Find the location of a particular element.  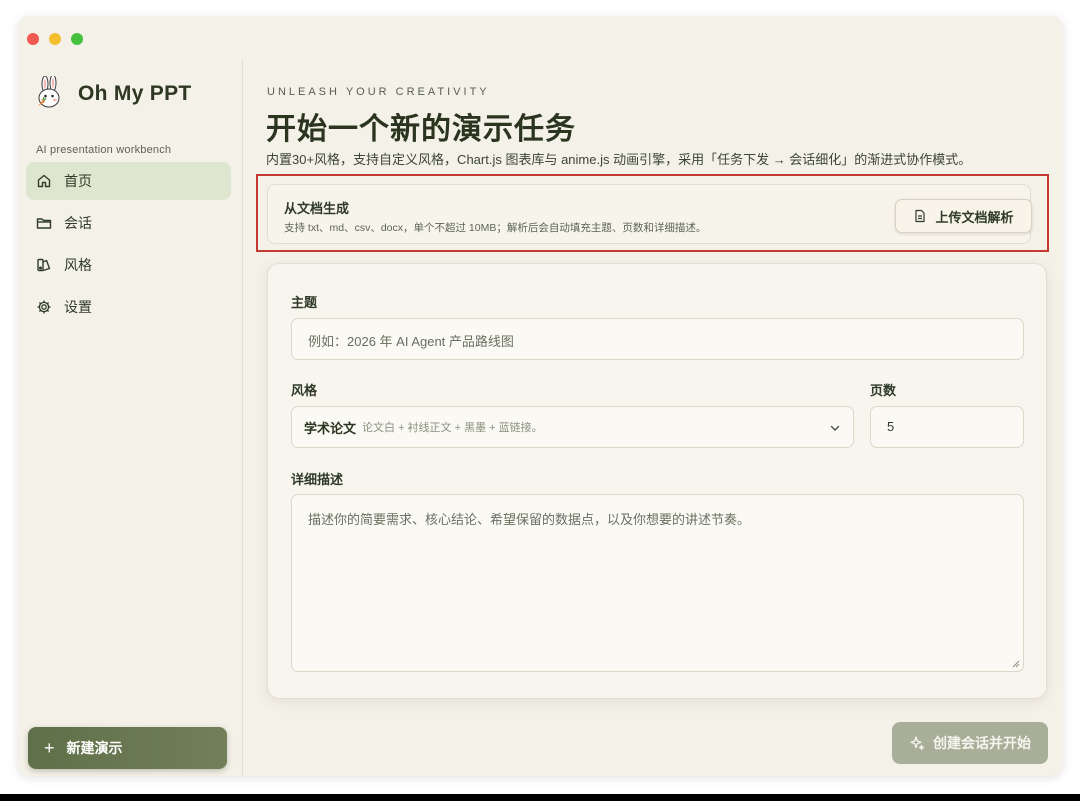

sparkle-icon is located at coordinates (917, 743).